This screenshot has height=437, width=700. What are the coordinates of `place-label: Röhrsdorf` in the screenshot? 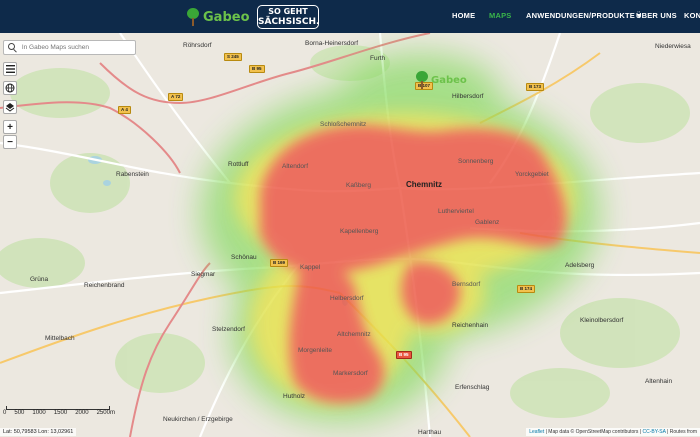 It's located at (197, 45).